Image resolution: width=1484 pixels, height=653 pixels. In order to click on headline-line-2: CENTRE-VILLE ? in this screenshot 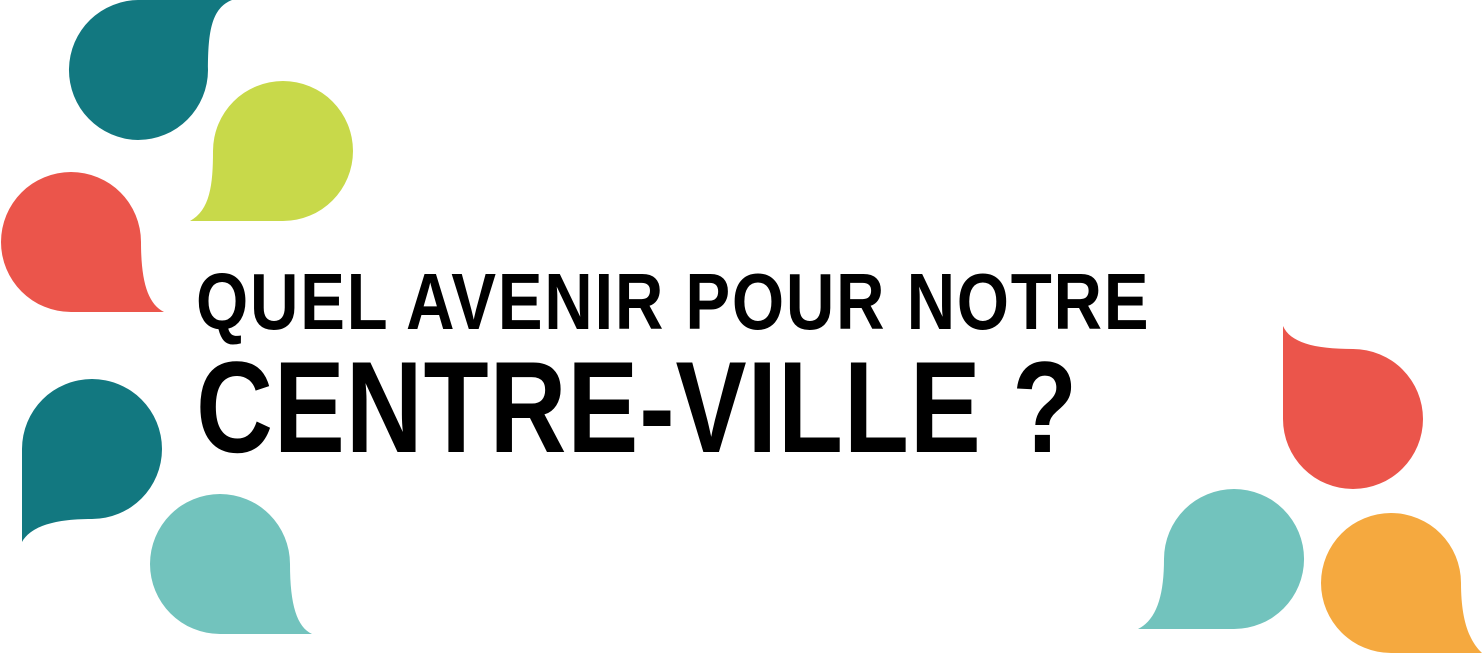, I will do `click(637, 407)`.